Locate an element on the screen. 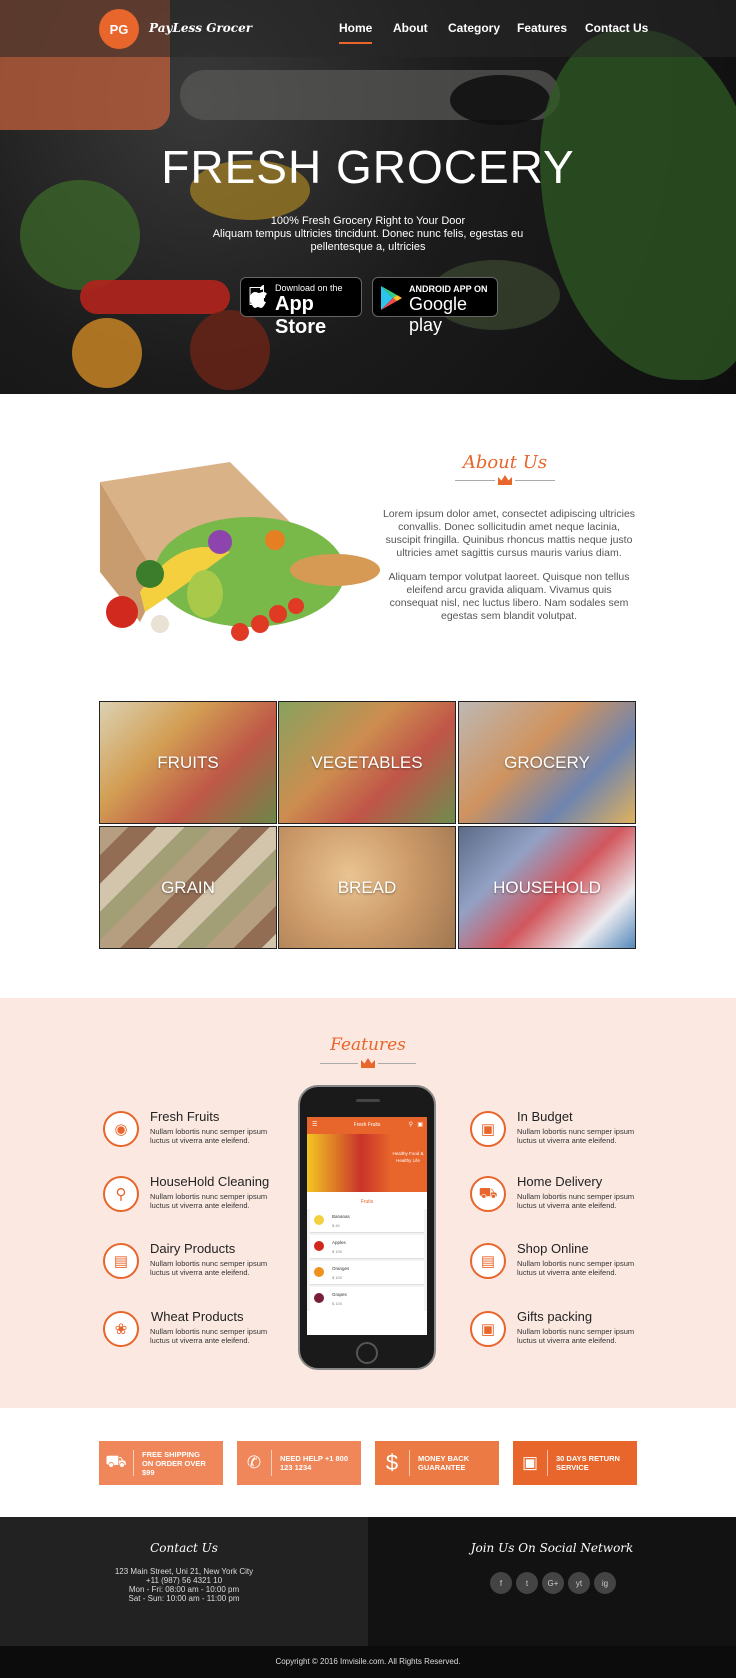  feature-title: Gifts packing is located at coordinates (555, 1316).